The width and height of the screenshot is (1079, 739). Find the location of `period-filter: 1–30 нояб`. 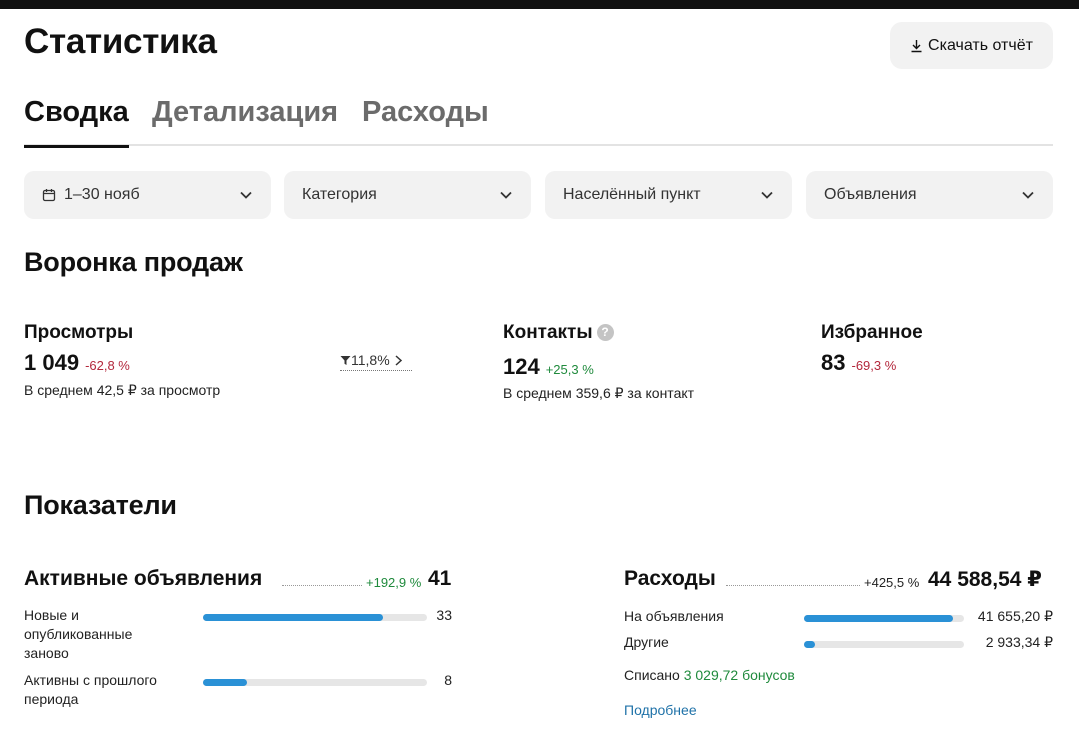

period-filter: 1–30 нояб is located at coordinates (147, 195).